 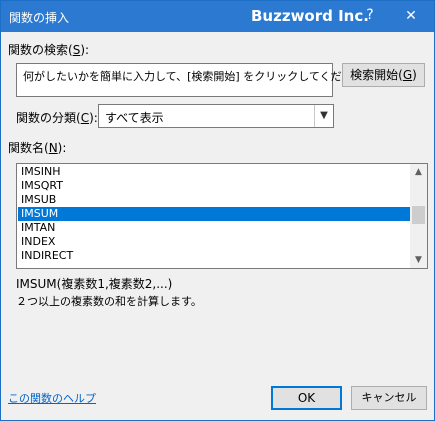 What do you see at coordinates (216, 116) in the screenshot?
I see `category-select: すべて表示 ▼` at bounding box center [216, 116].